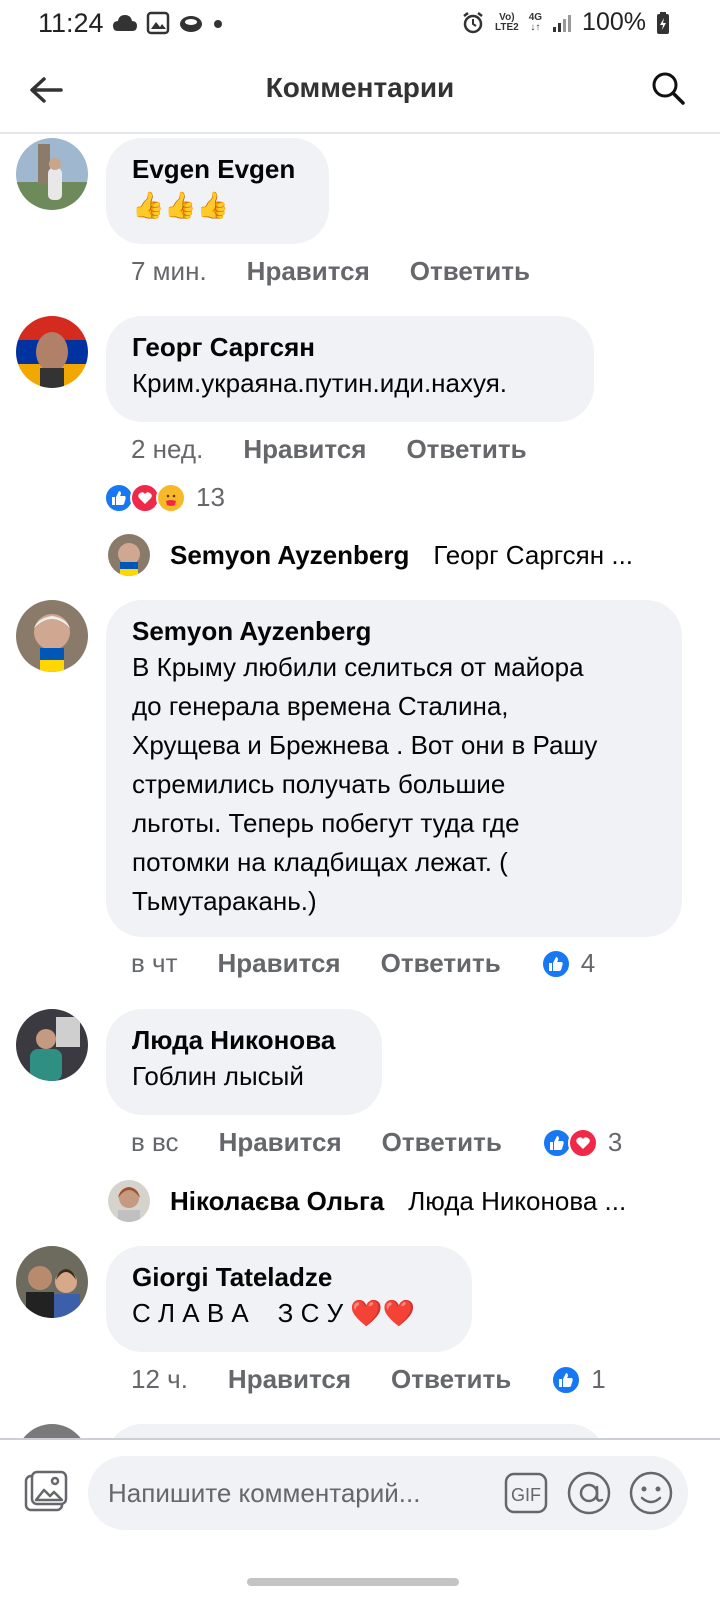 This screenshot has height=1600, width=720. I want to click on signal-icon, so click(562, 23).